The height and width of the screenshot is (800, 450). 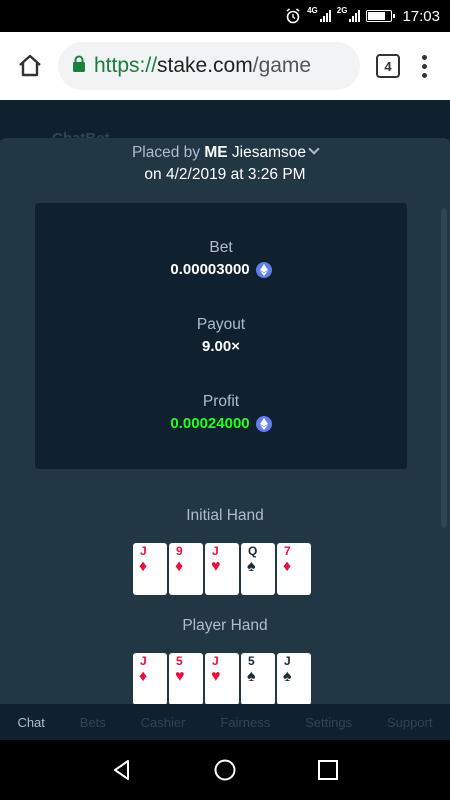 I want to click on user-tag: ME, so click(x=216, y=152).